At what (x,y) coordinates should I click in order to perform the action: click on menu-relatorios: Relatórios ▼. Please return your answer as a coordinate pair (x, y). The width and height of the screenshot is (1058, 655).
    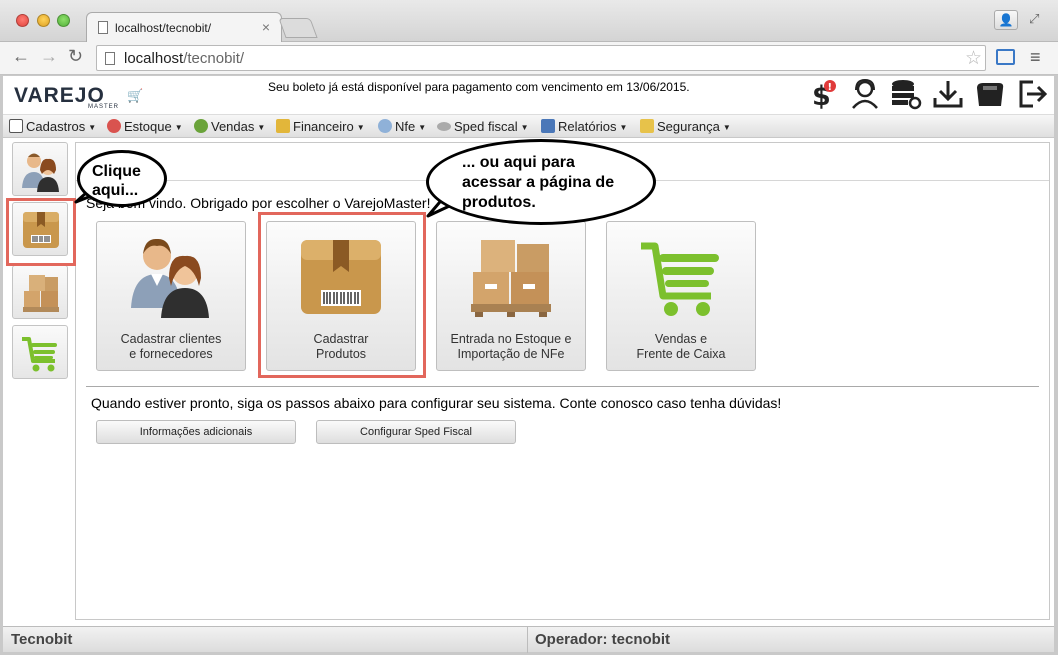
    Looking at the image, I should click on (584, 126).